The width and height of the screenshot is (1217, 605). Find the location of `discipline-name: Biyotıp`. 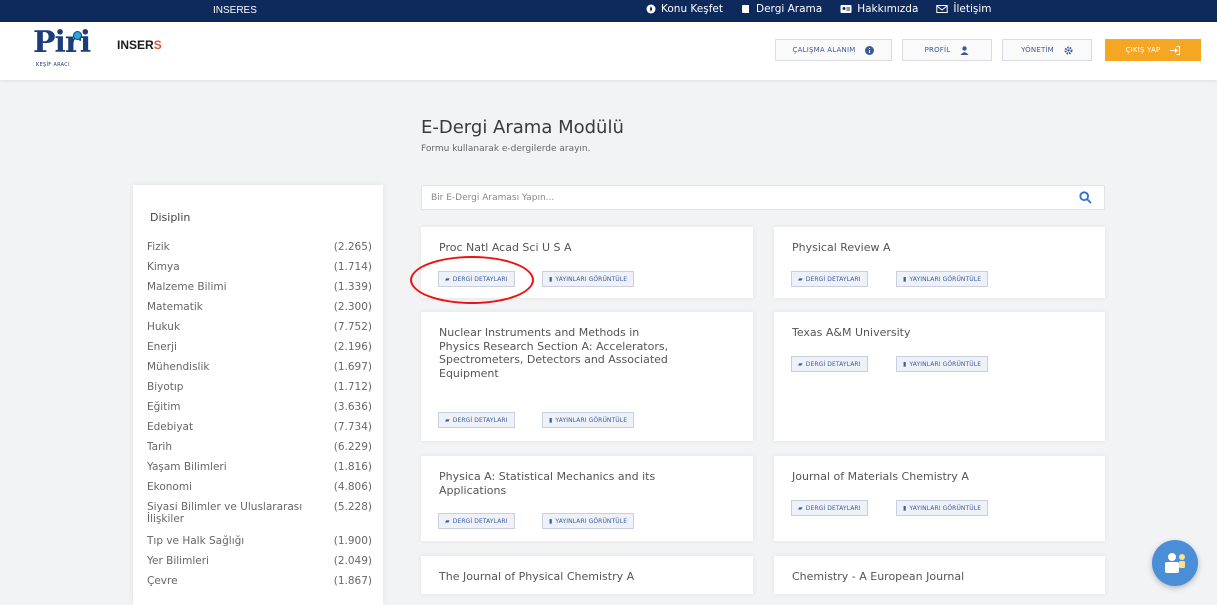

discipline-name: Biyotıp is located at coordinates (165, 387).